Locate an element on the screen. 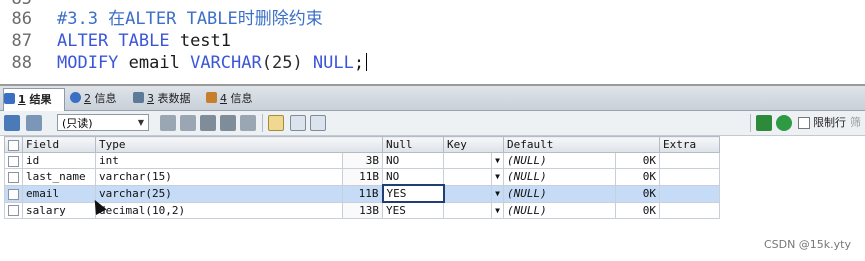 This screenshot has width=865, height=261. cell-field: id is located at coordinates (59, 160).